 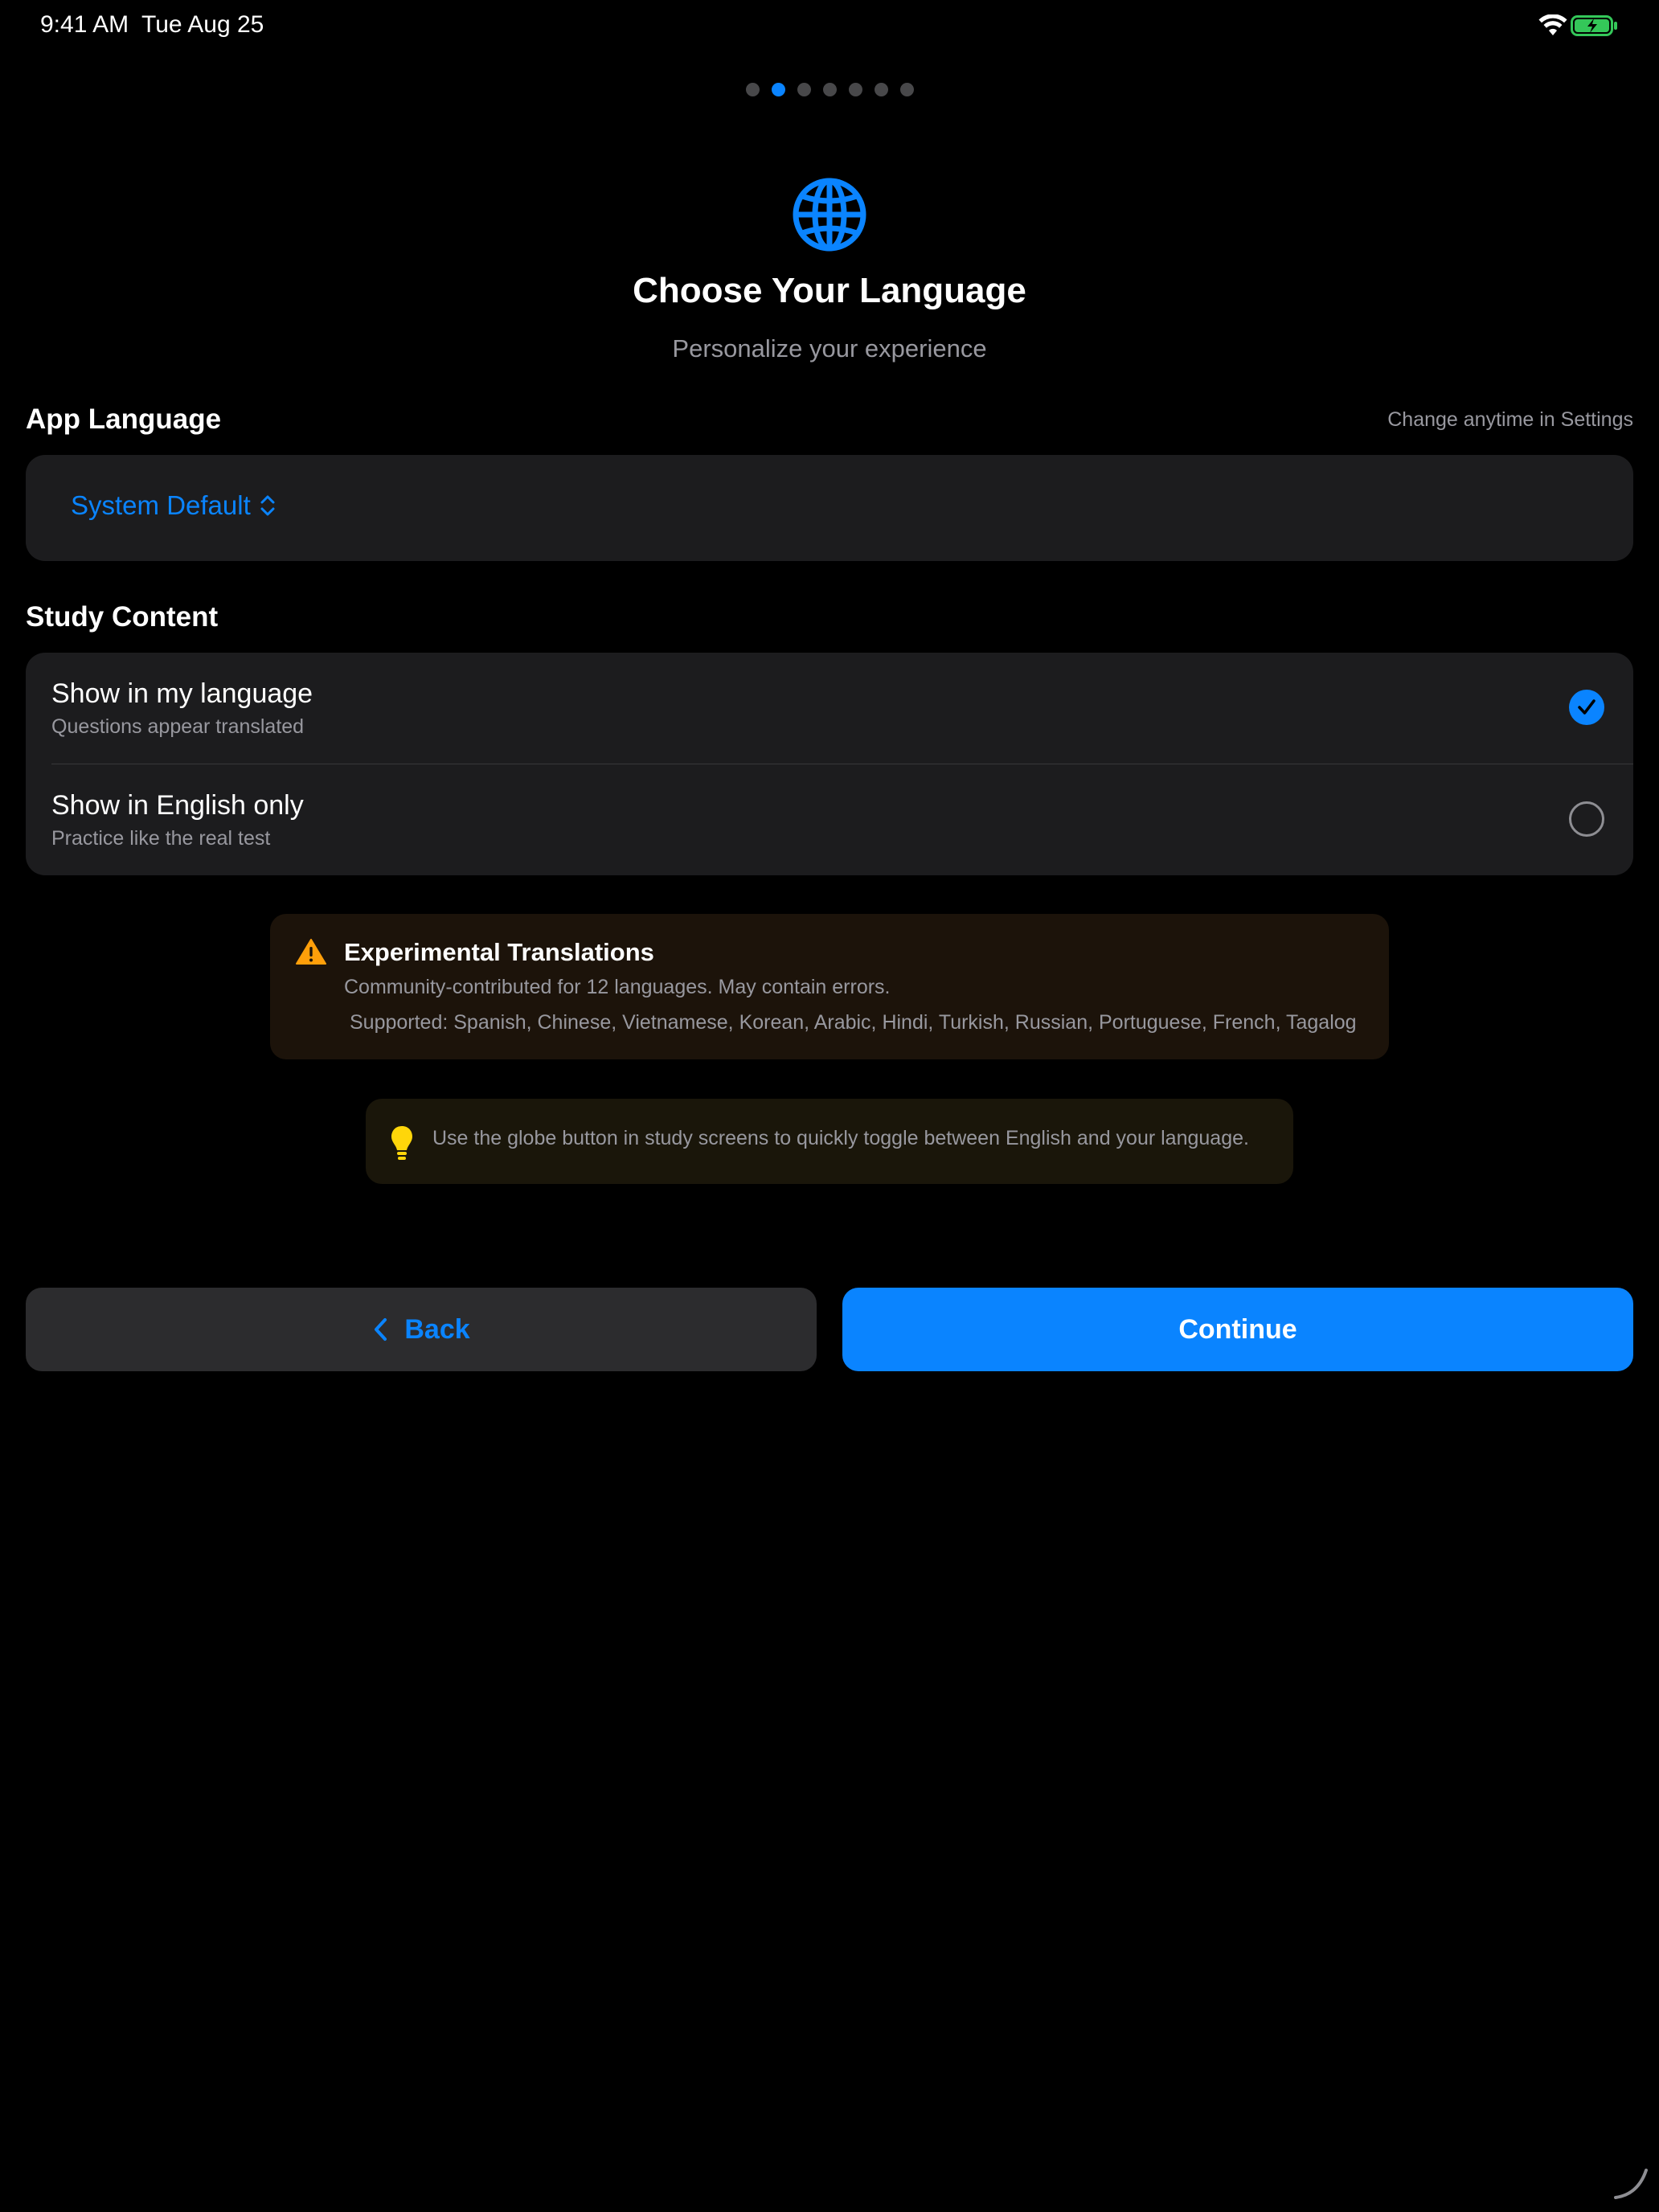 I want to click on language-picker: System Default, so click(x=173, y=506).